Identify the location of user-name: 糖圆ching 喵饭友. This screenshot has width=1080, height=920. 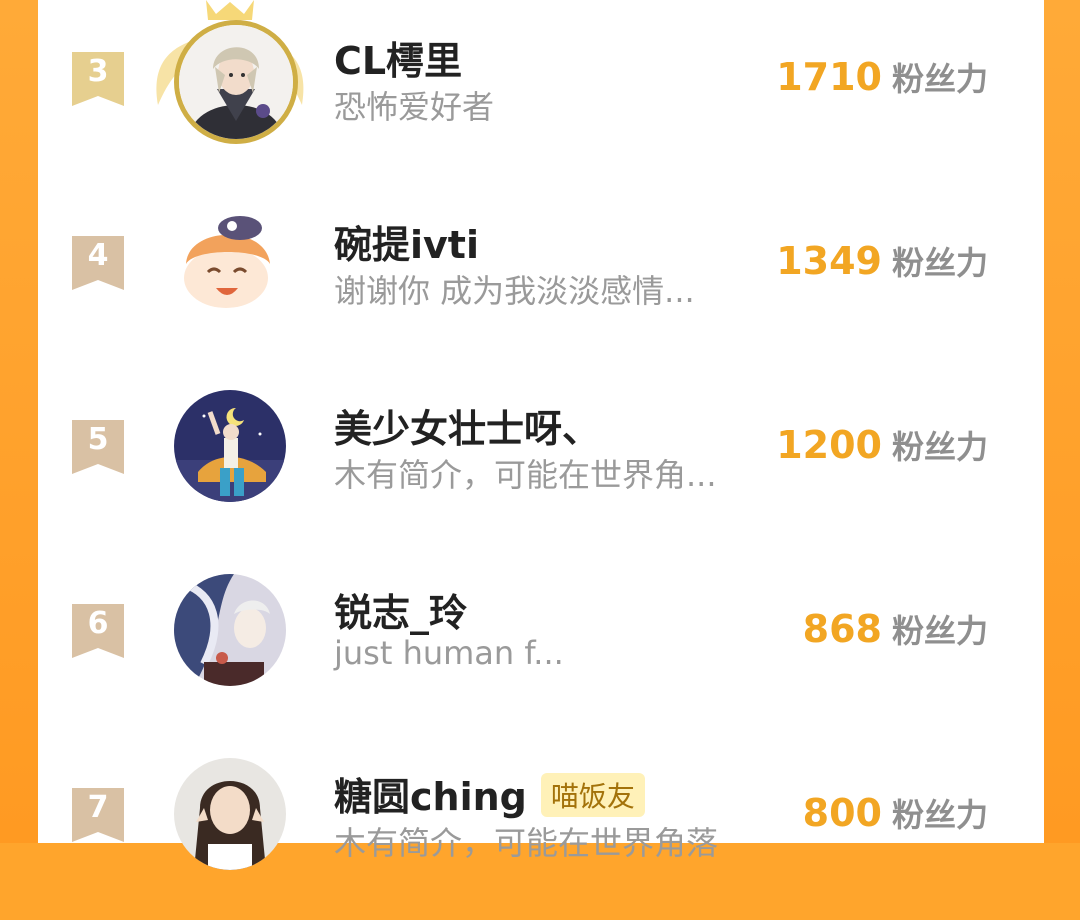
(489, 793).